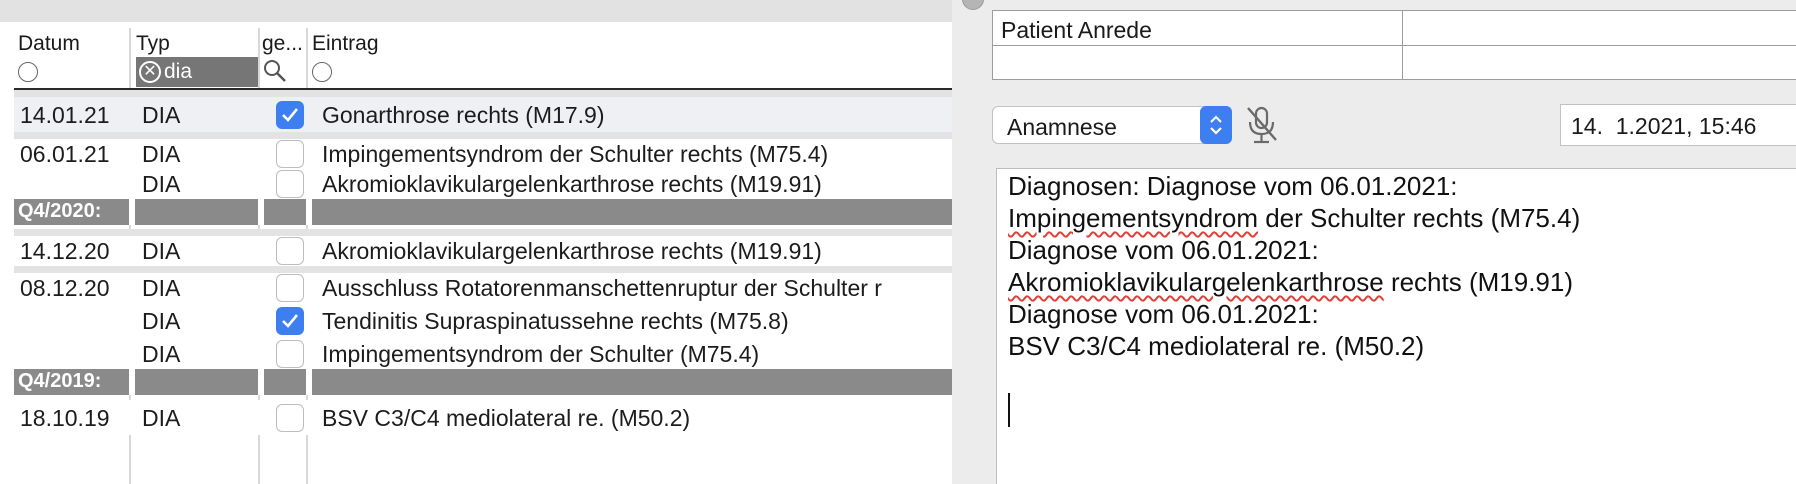 The height and width of the screenshot is (484, 1796). Describe the element at coordinates (1216, 125) in the screenshot. I see `chevron-updown-icon` at that location.